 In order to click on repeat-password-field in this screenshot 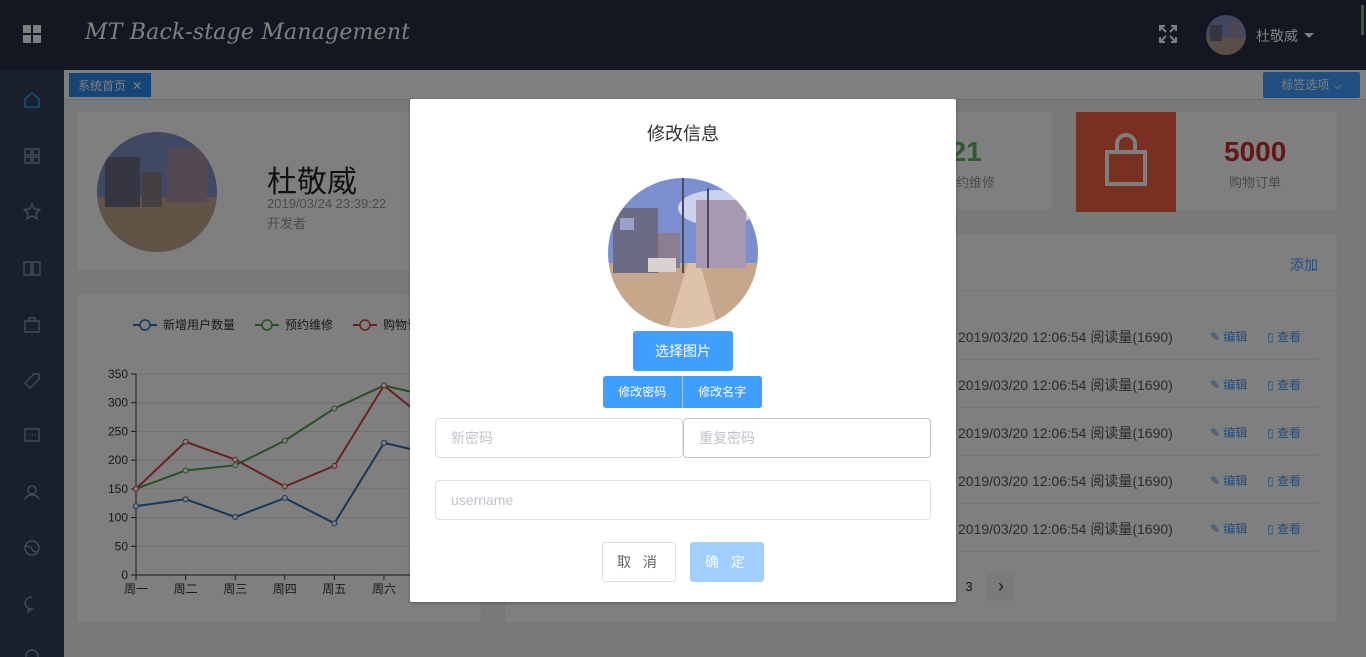, I will do `click(807, 438)`.